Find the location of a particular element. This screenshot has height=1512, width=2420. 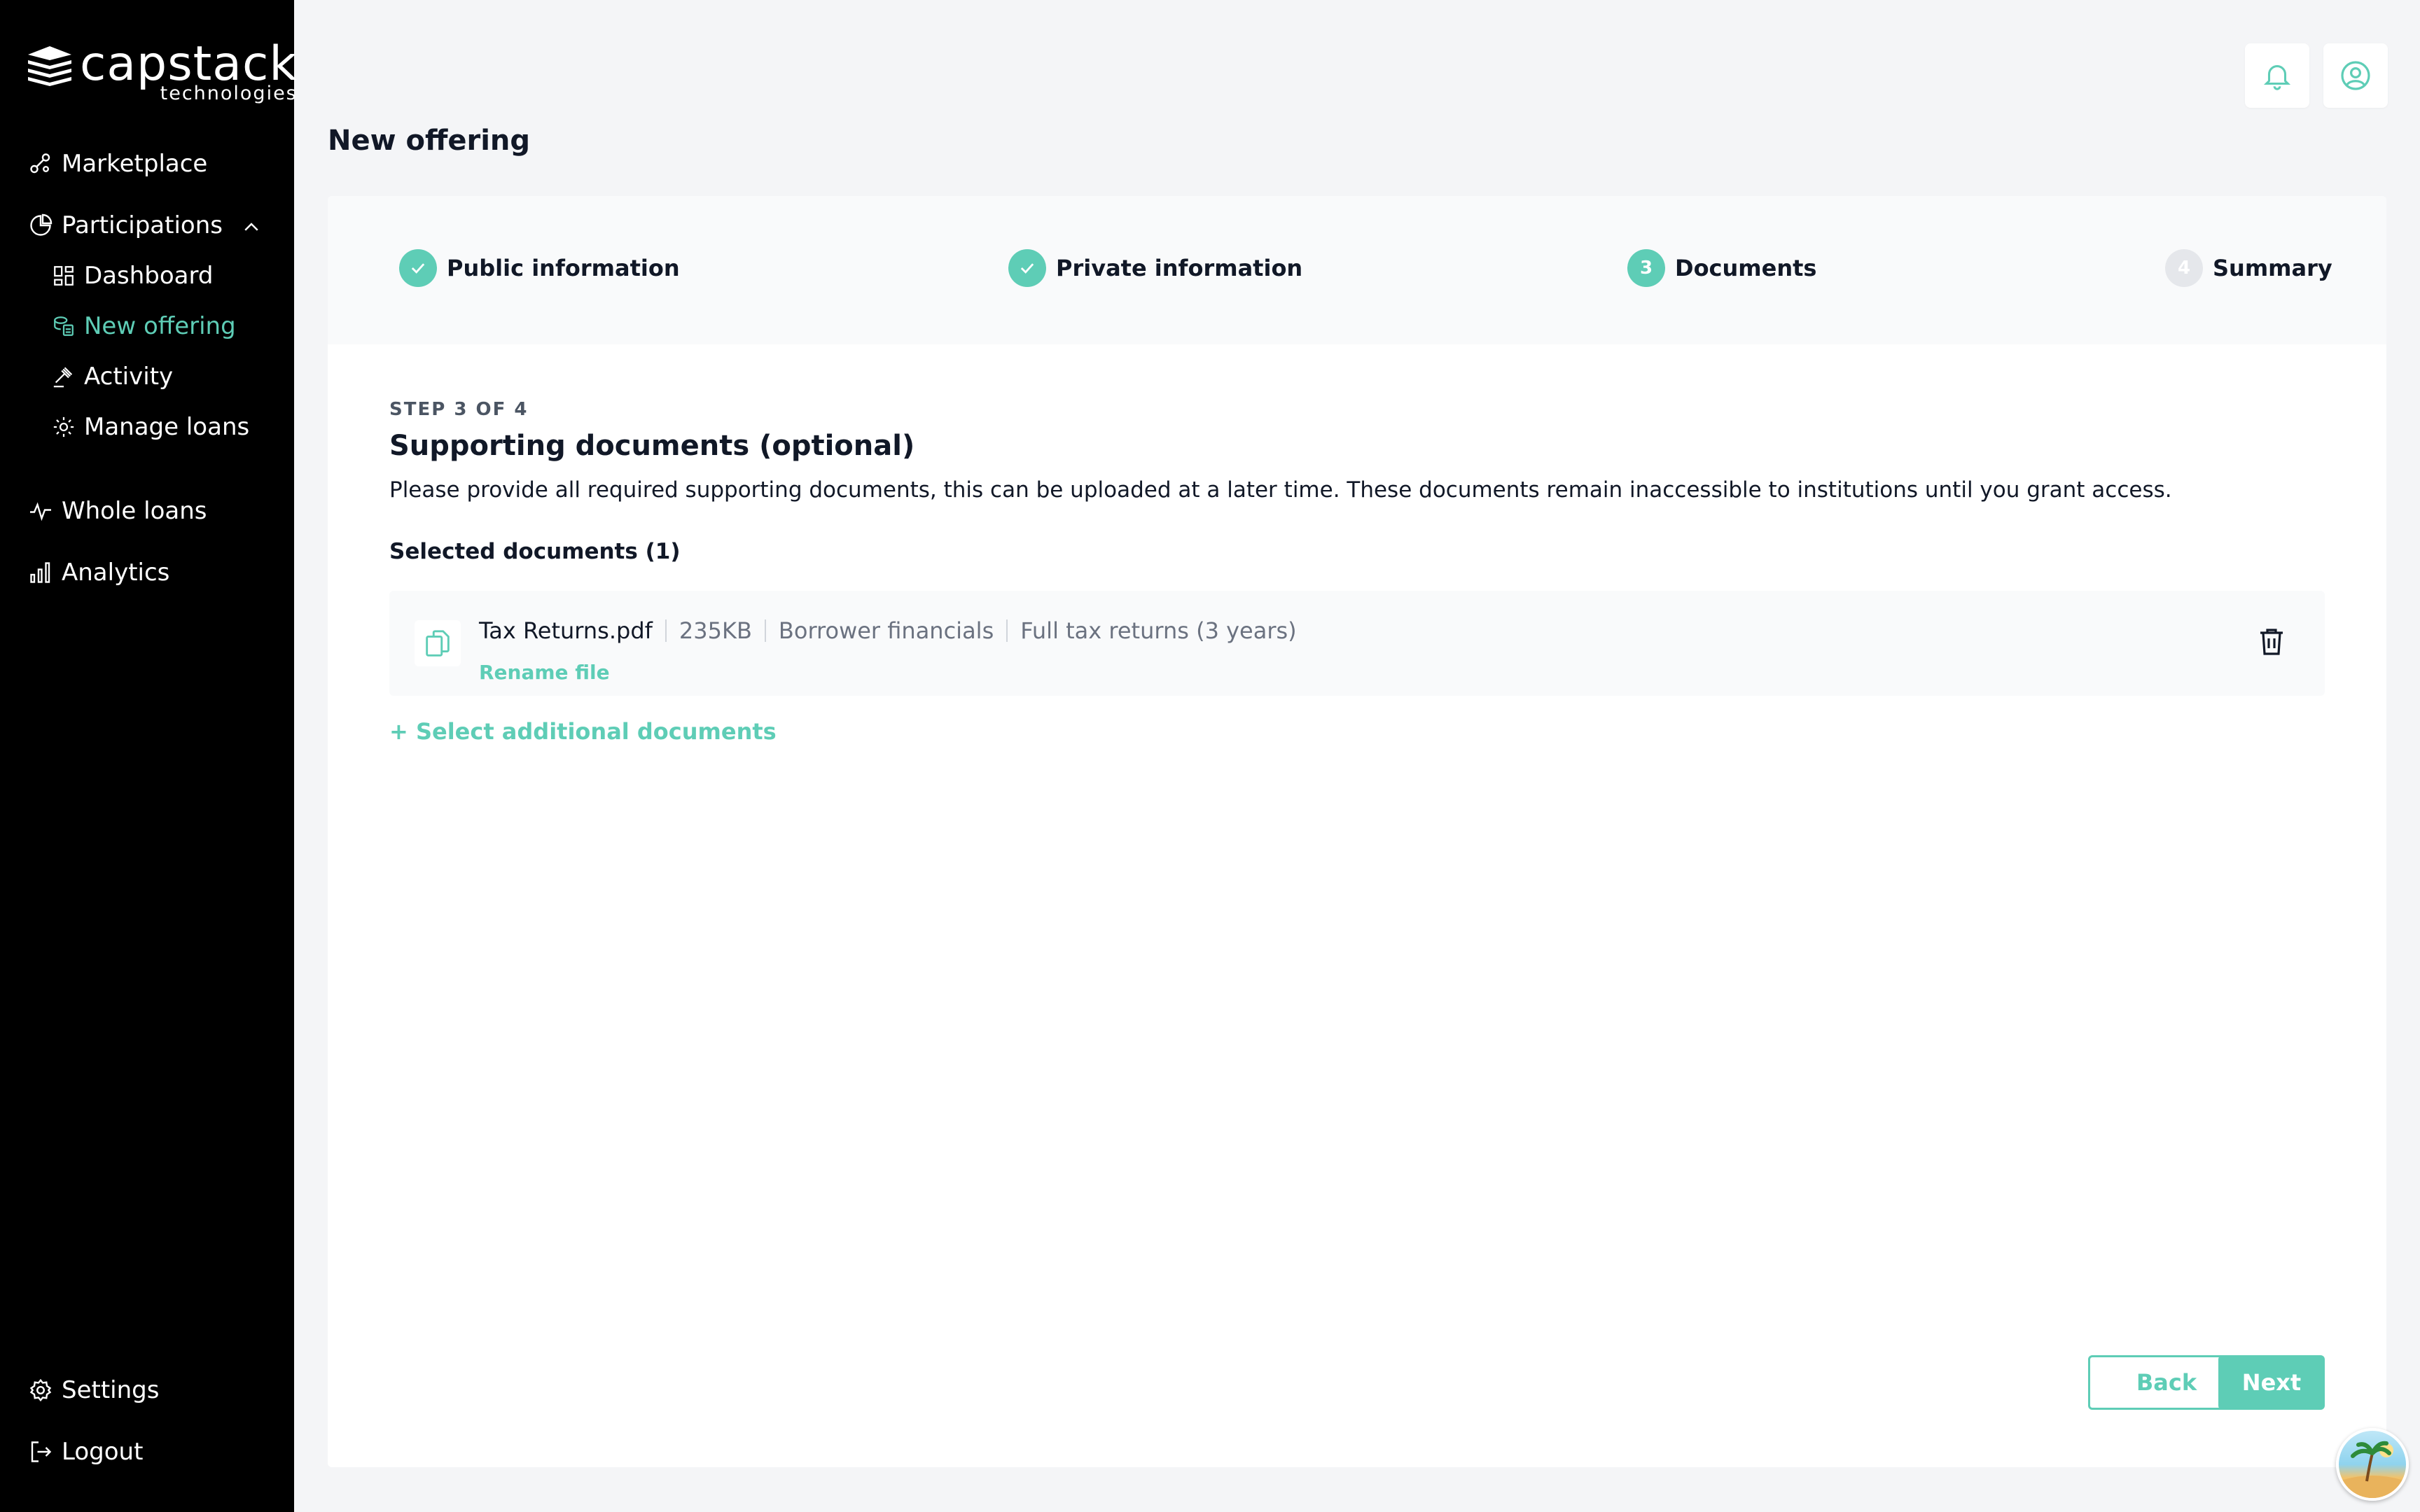

trash-icon is located at coordinates (2271, 641).